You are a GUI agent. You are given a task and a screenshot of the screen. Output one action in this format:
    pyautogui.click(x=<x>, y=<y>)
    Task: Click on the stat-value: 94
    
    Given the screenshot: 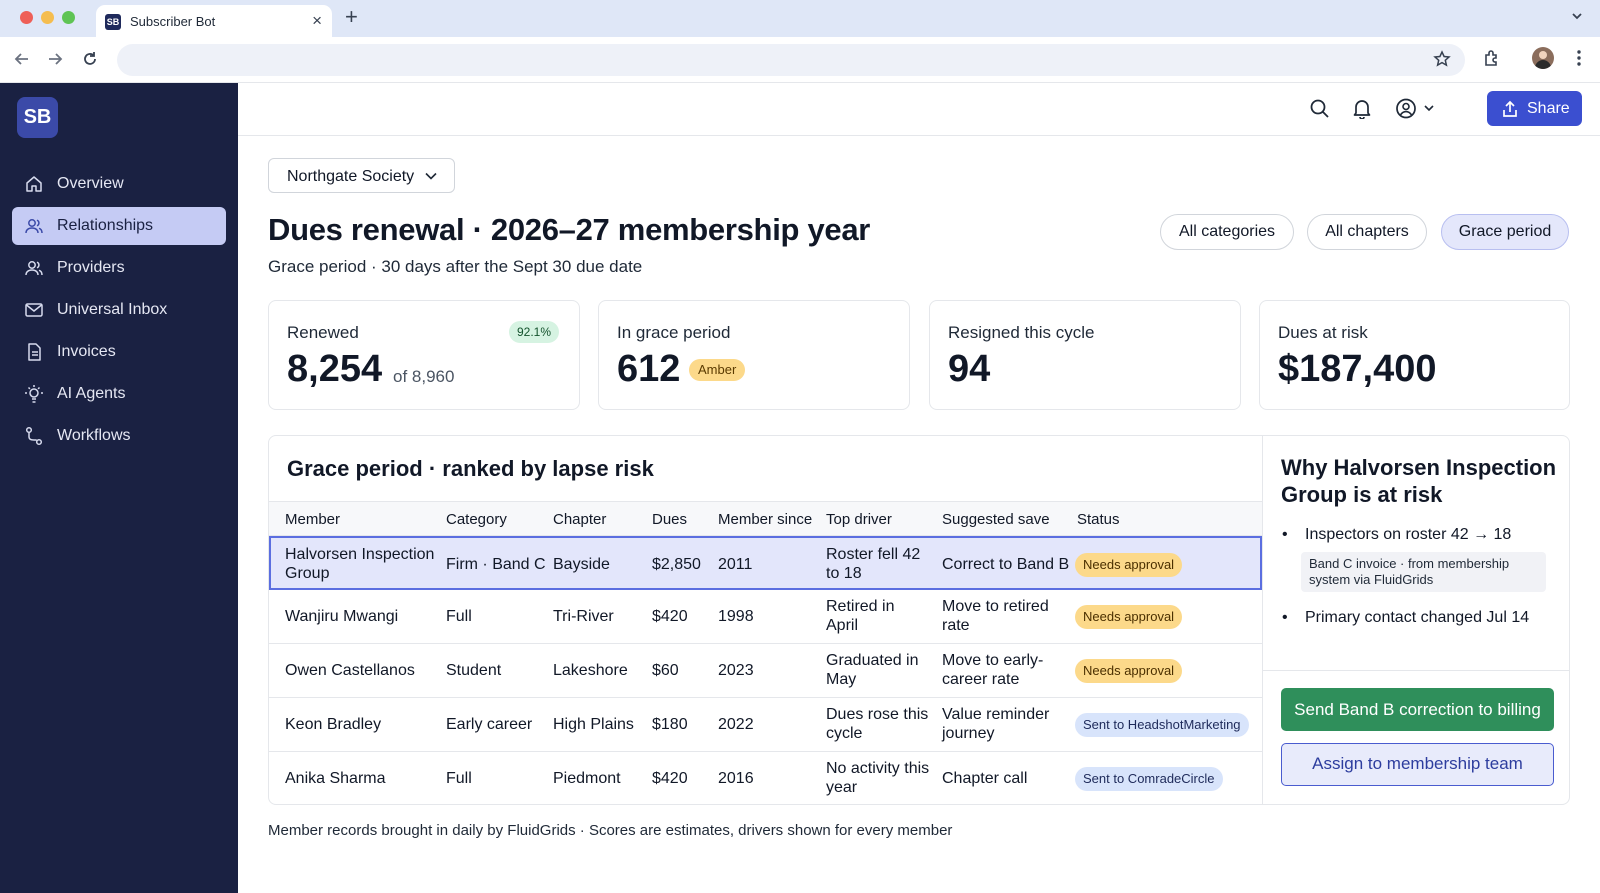 What is the action you would take?
    pyautogui.click(x=969, y=369)
    